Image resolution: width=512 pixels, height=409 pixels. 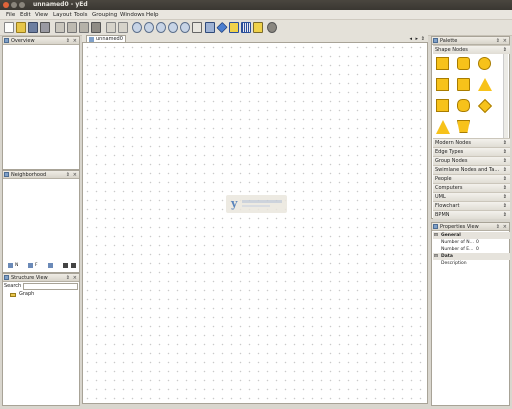 What do you see at coordinates (33, 27) in the screenshot?
I see `save-icon` at bounding box center [33, 27].